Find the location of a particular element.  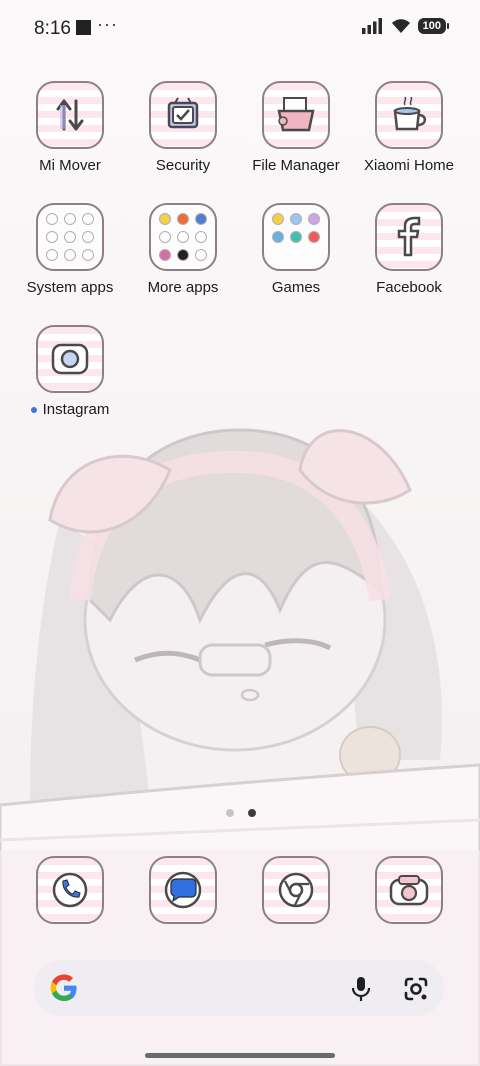

app-label: Games is located at coordinates (296, 287).